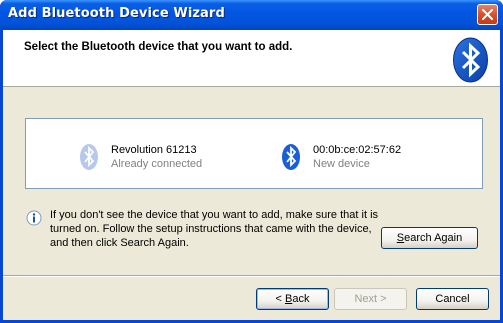  Describe the element at coordinates (251, 15) in the screenshot. I see `title-bar: Add Bluetooth Device Wizard` at that location.